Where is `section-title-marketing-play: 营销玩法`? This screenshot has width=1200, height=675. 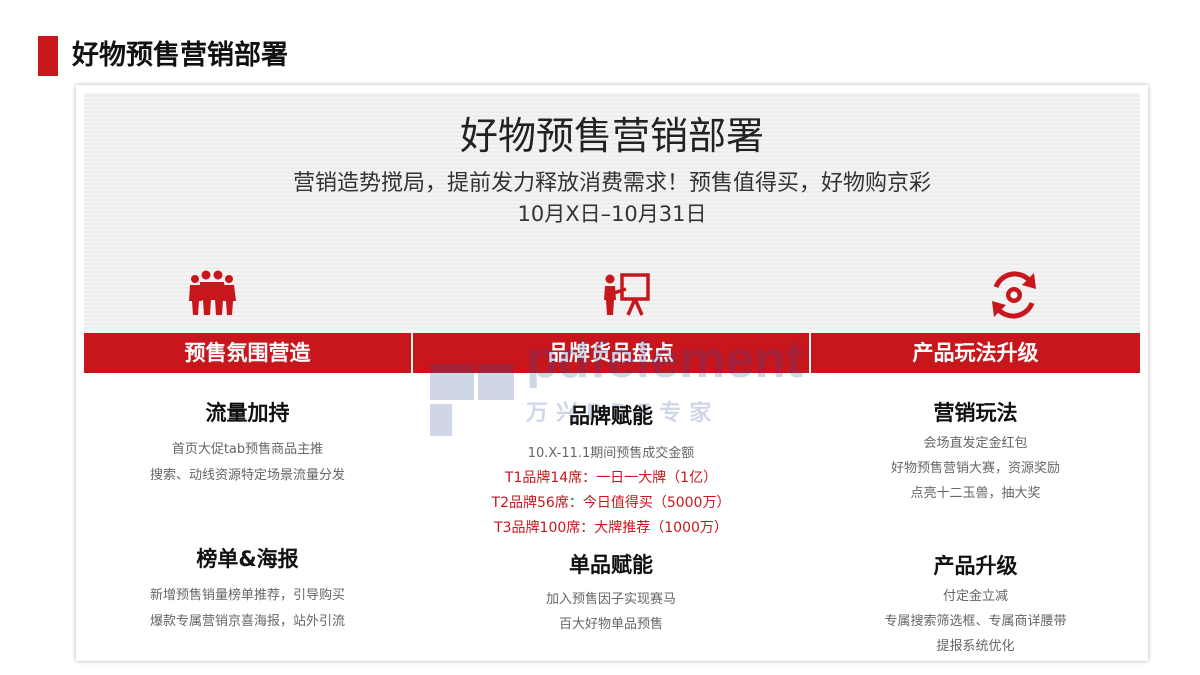
section-title-marketing-play: 营销玩法 is located at coordinates (975, 413).